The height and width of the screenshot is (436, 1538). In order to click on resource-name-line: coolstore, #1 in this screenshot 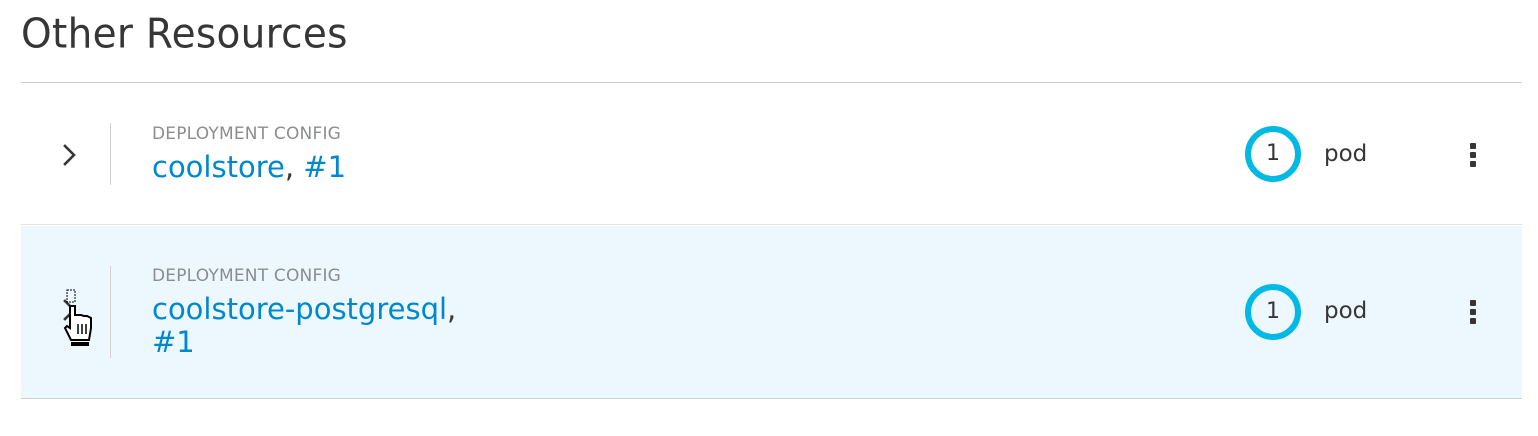, I will do `click(249, 167)`.